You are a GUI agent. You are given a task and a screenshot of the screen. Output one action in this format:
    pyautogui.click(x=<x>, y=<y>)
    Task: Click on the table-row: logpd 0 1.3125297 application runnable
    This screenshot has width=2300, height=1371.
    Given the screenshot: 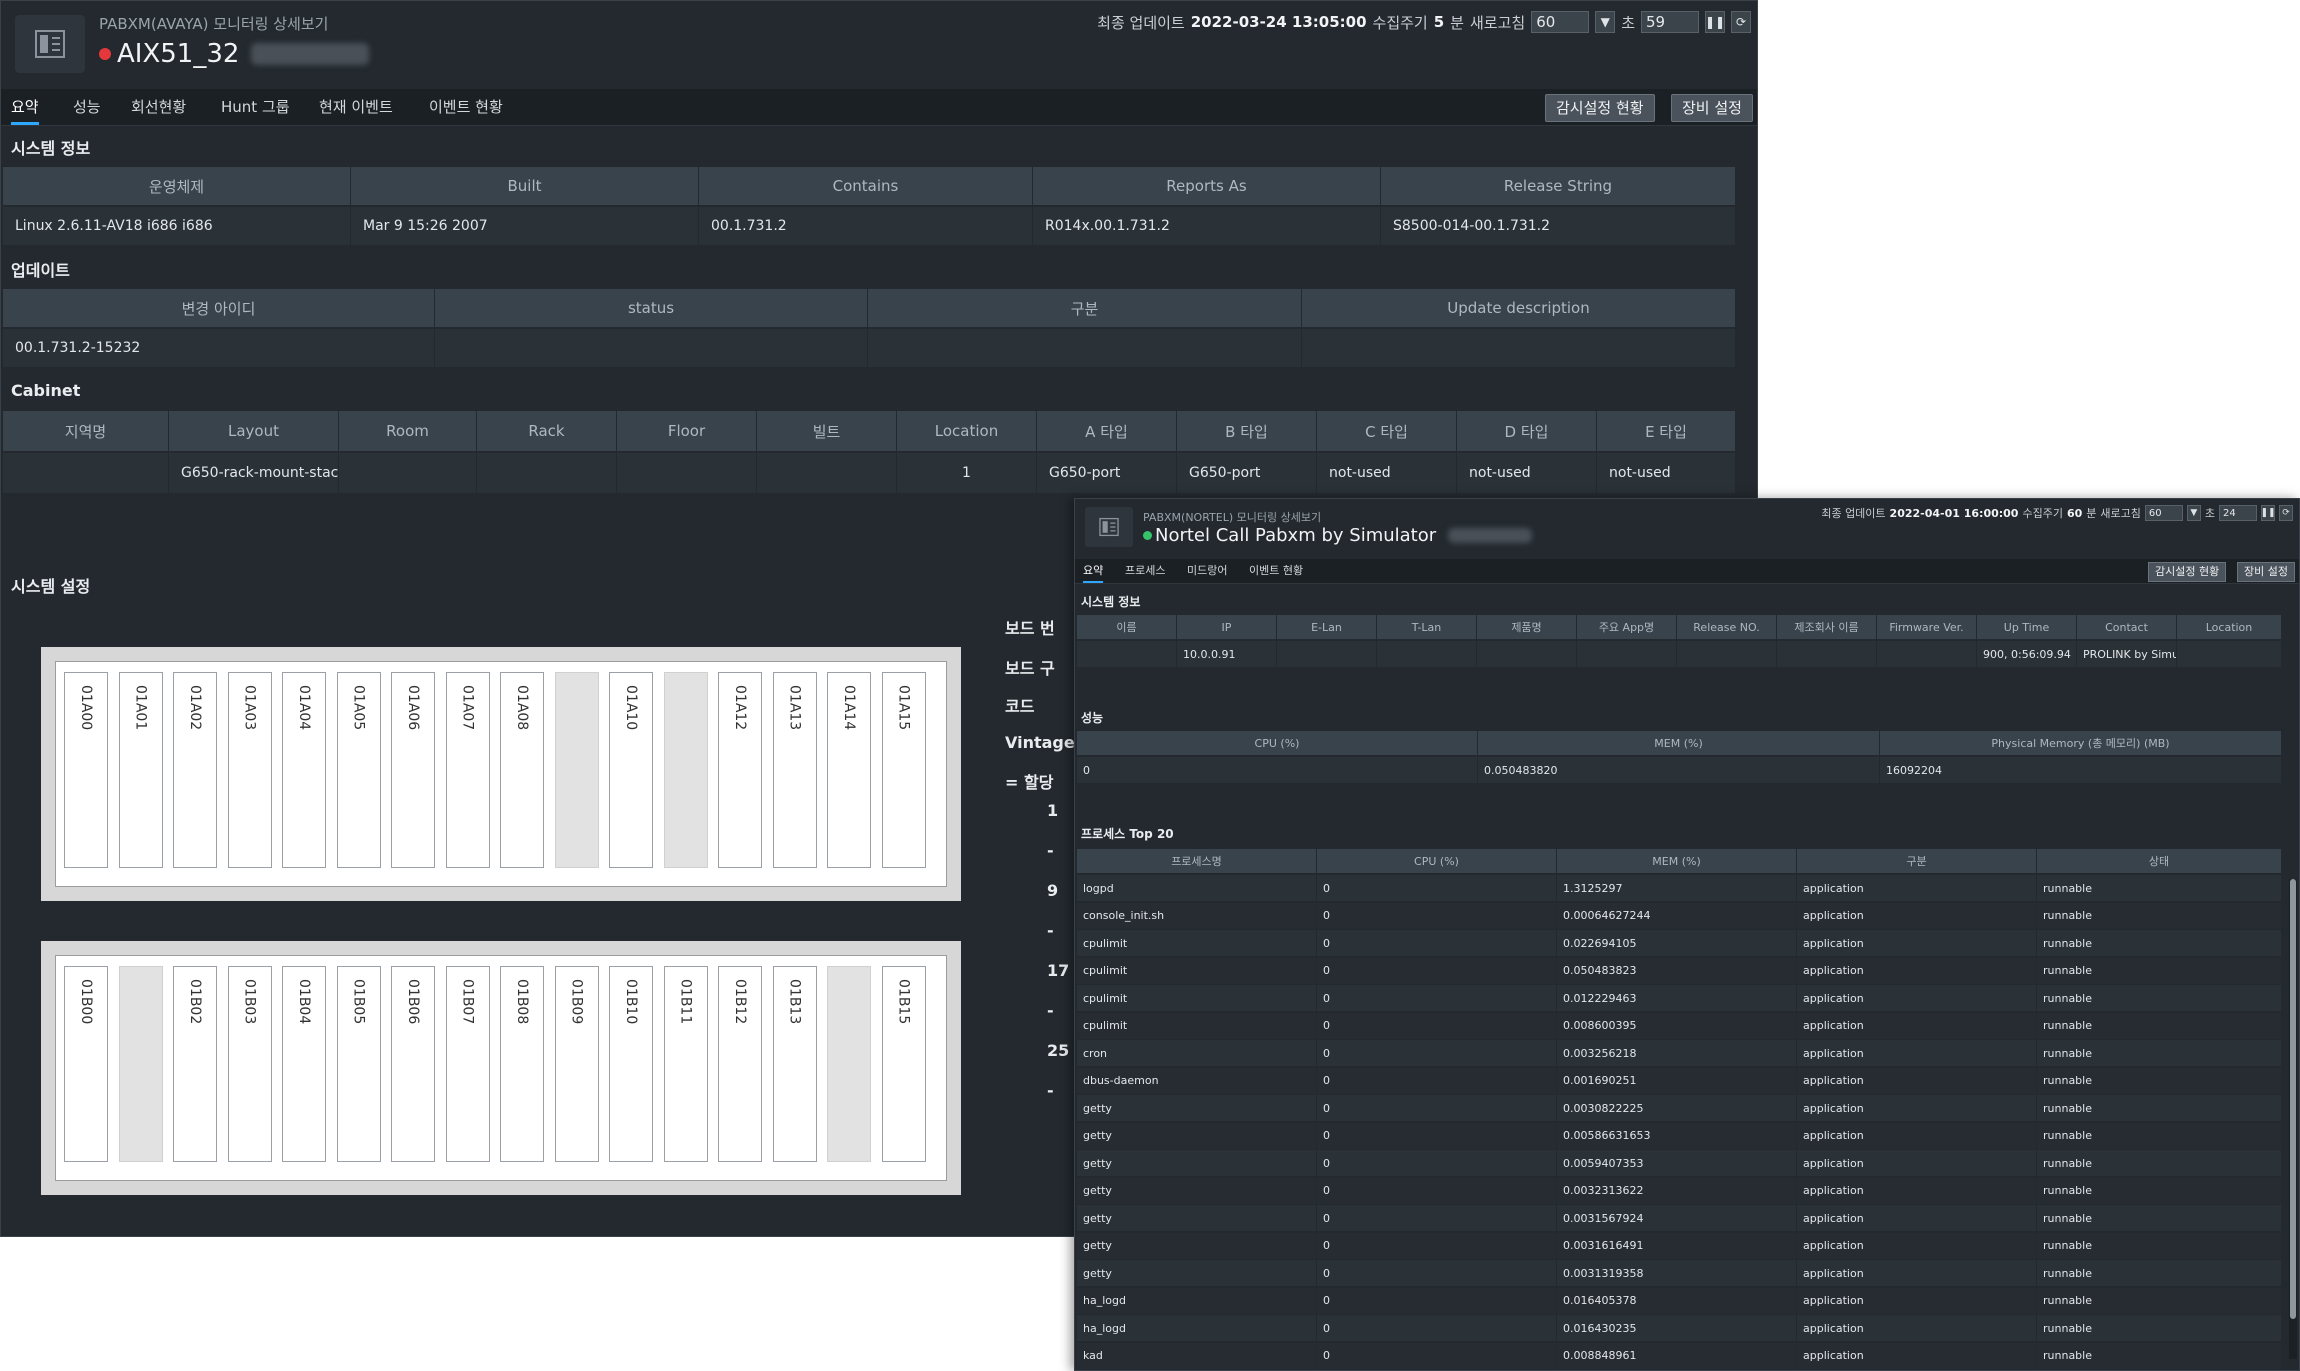 What is the action you would take?
    pyautogui.click(x=1679, y=888)
    